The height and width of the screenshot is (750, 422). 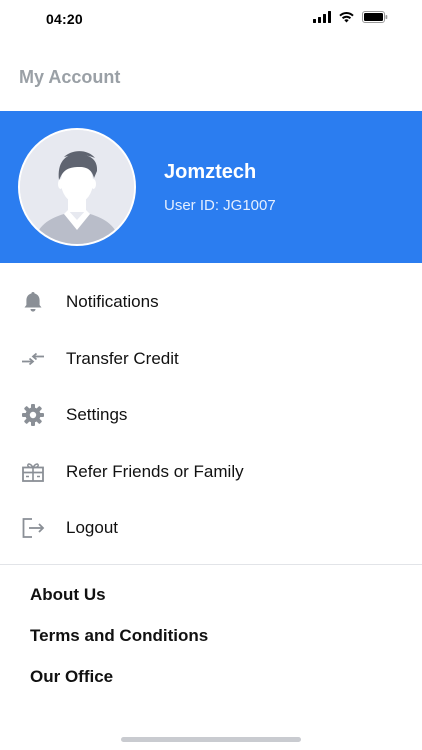 I want to click on status-time: 04:20, so click(x=64, y=19).